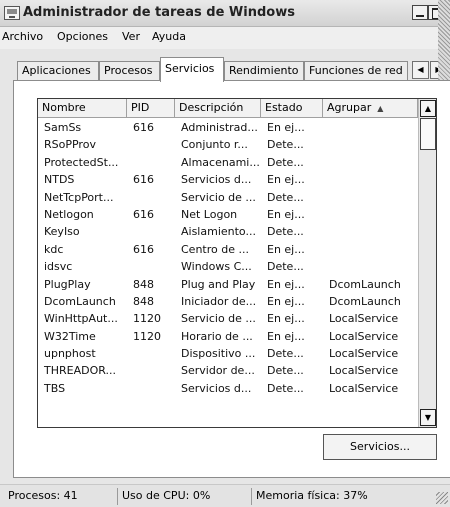 Image resolution: width=450 pixels, height=507 pixels. I want to click on tab-rendimiento: Rendimiento, so click(264, 71).